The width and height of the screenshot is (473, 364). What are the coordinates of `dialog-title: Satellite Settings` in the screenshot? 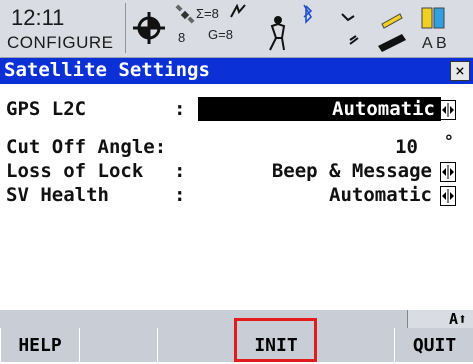 It's located at (107, 70).